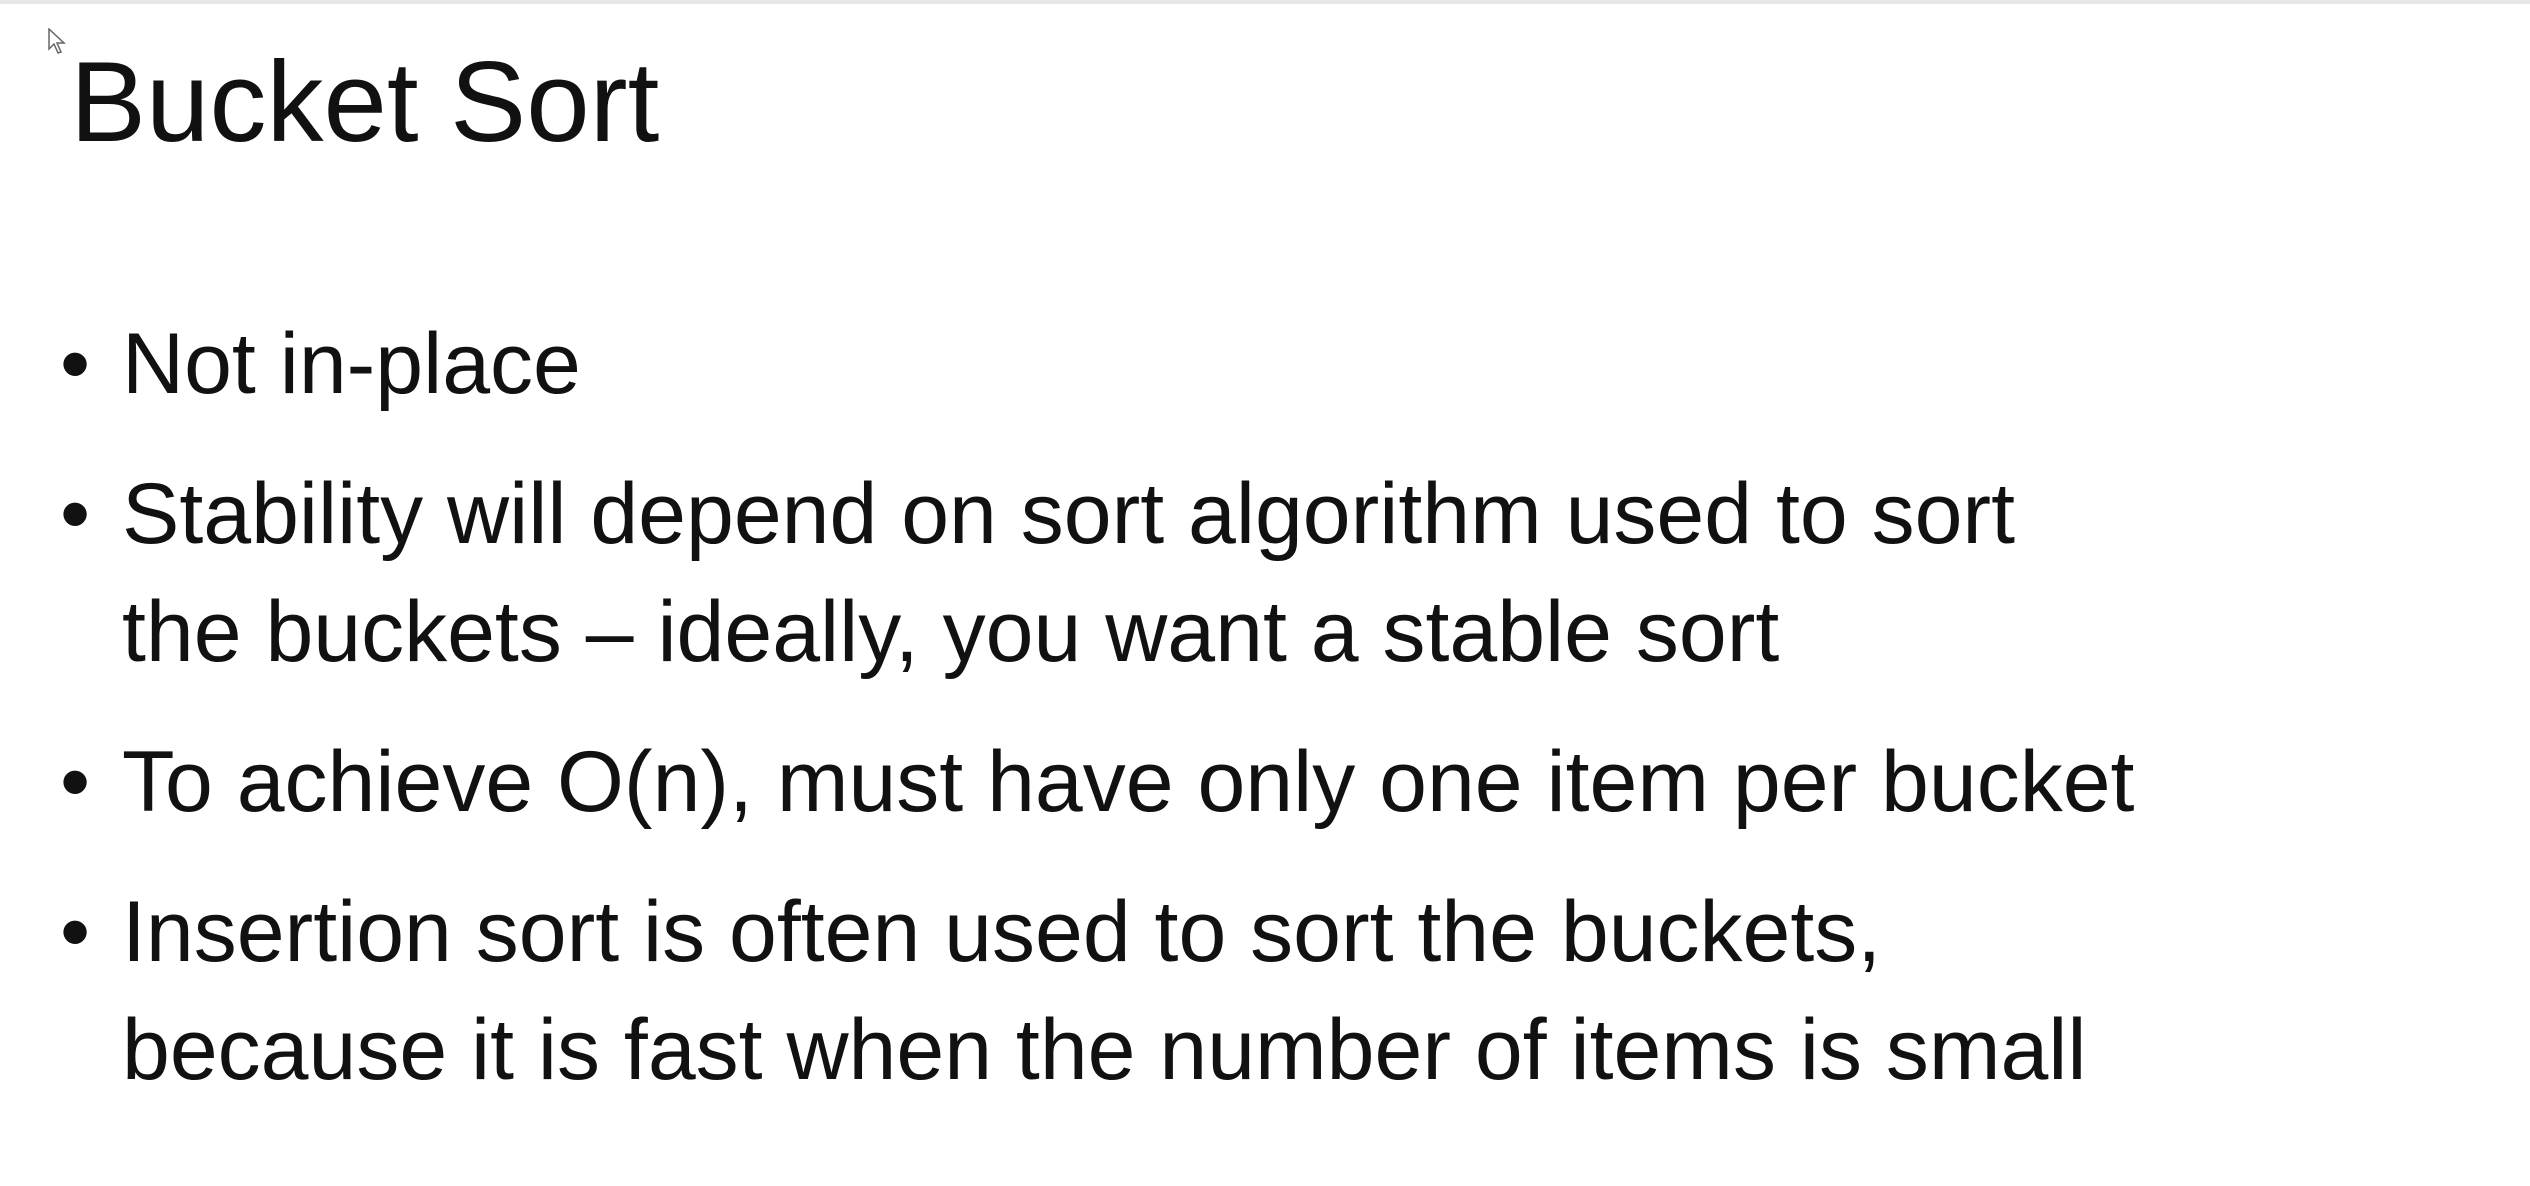  What do you see at coordinates (1280, 364) in the screenshot?
I see `bullet-item: • Not in-place` at bounding box center [1280, 364].